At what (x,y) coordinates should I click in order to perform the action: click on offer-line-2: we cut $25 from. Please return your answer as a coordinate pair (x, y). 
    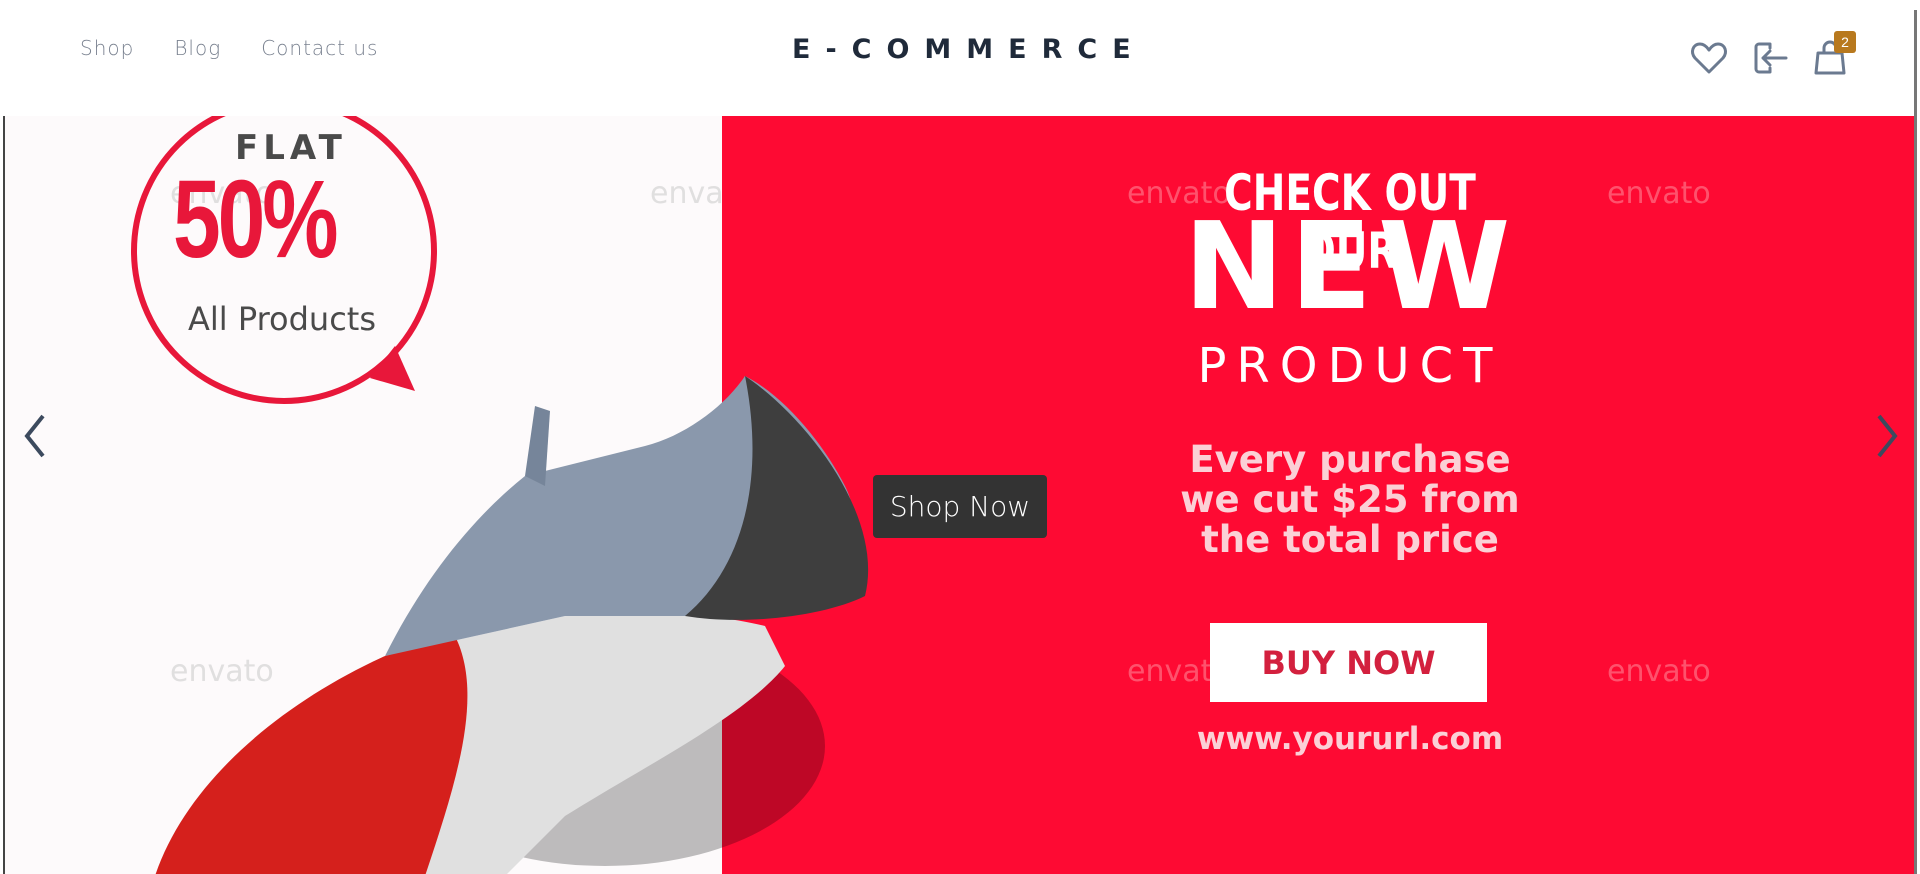
    Looking at the image, I should click on (1350, 499).